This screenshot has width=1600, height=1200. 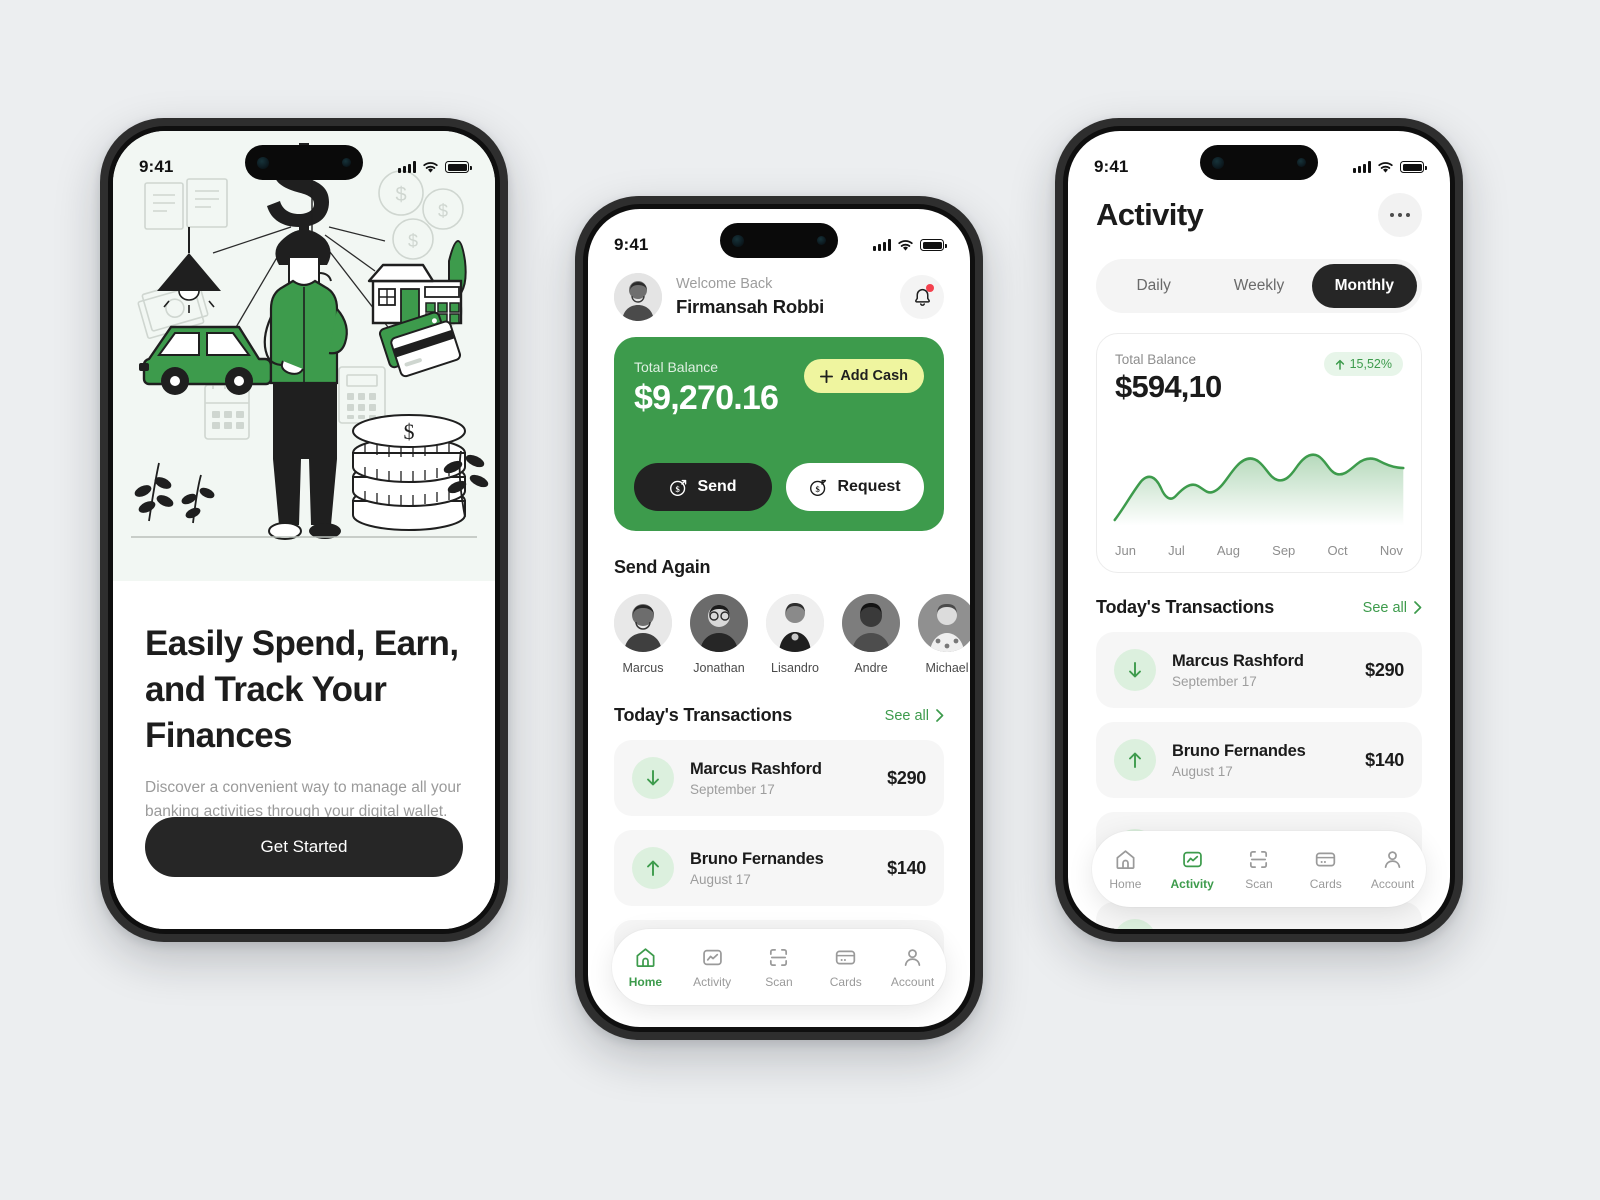 I want to click on balance-card-actions: $ Send $ Request, so click(x=779, y=487).